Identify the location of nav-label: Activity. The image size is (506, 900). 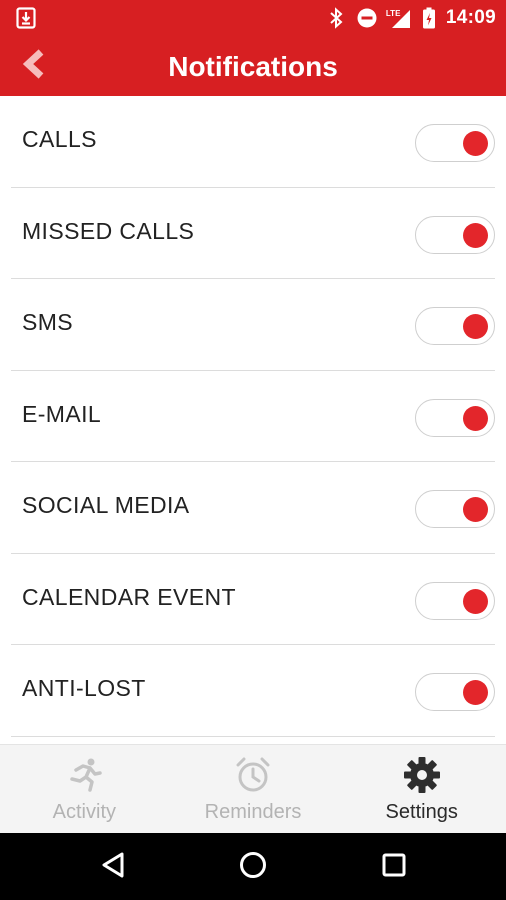
(84, 812).